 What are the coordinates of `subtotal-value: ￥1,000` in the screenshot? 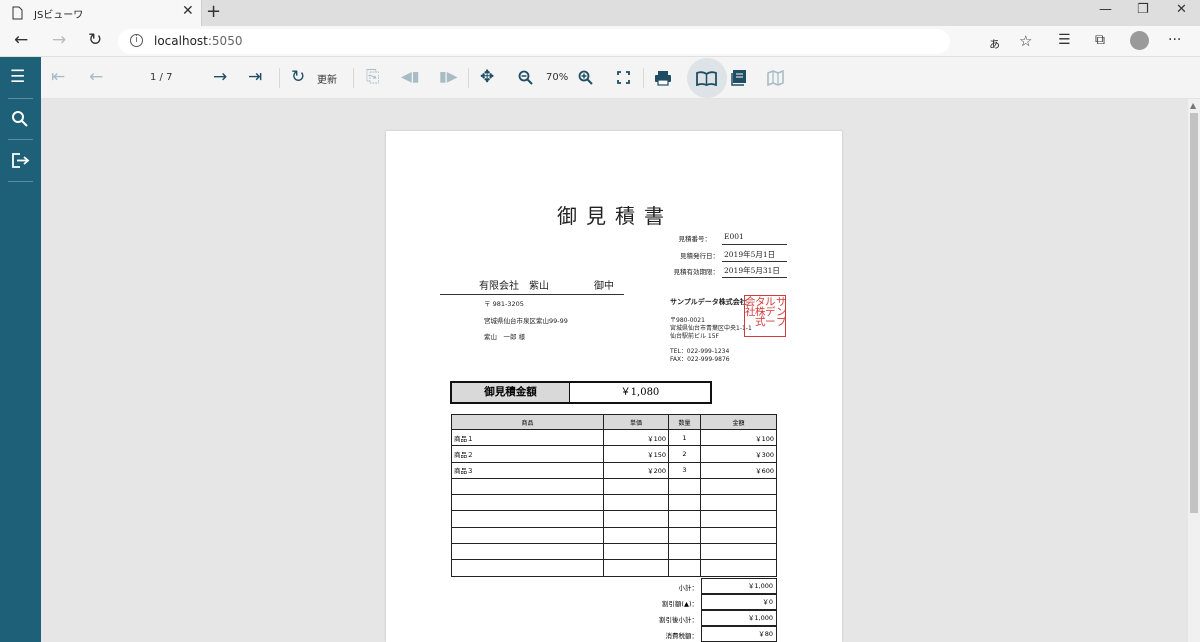 It's located at (739, 586).